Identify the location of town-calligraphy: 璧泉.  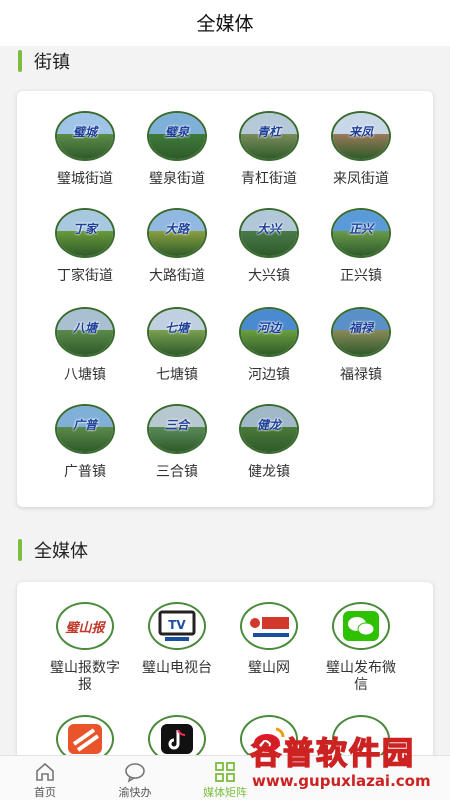
(176, 132).